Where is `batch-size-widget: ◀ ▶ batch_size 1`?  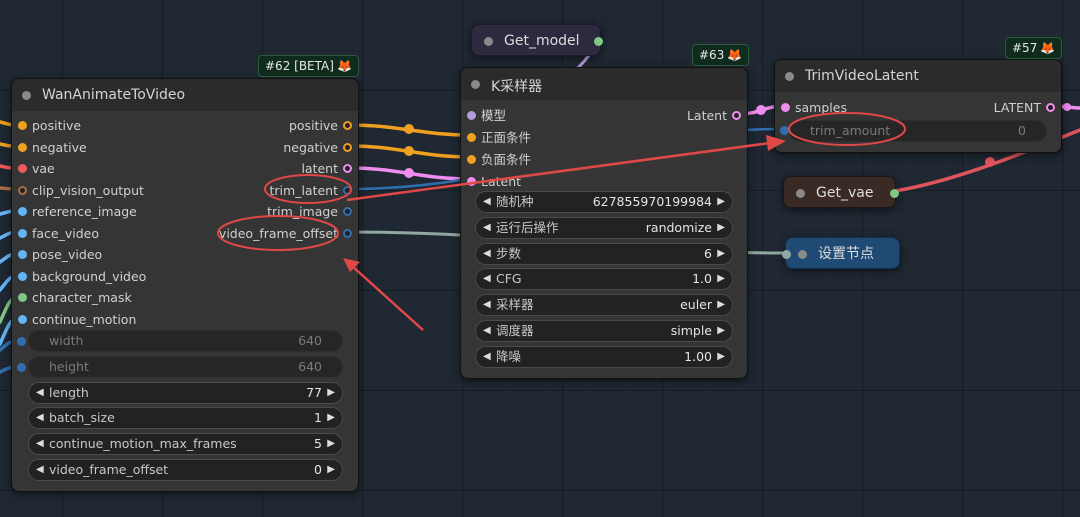
batch-size-widget: ◀ ▶ batch_size 1 is located at coordinates (185, 418).